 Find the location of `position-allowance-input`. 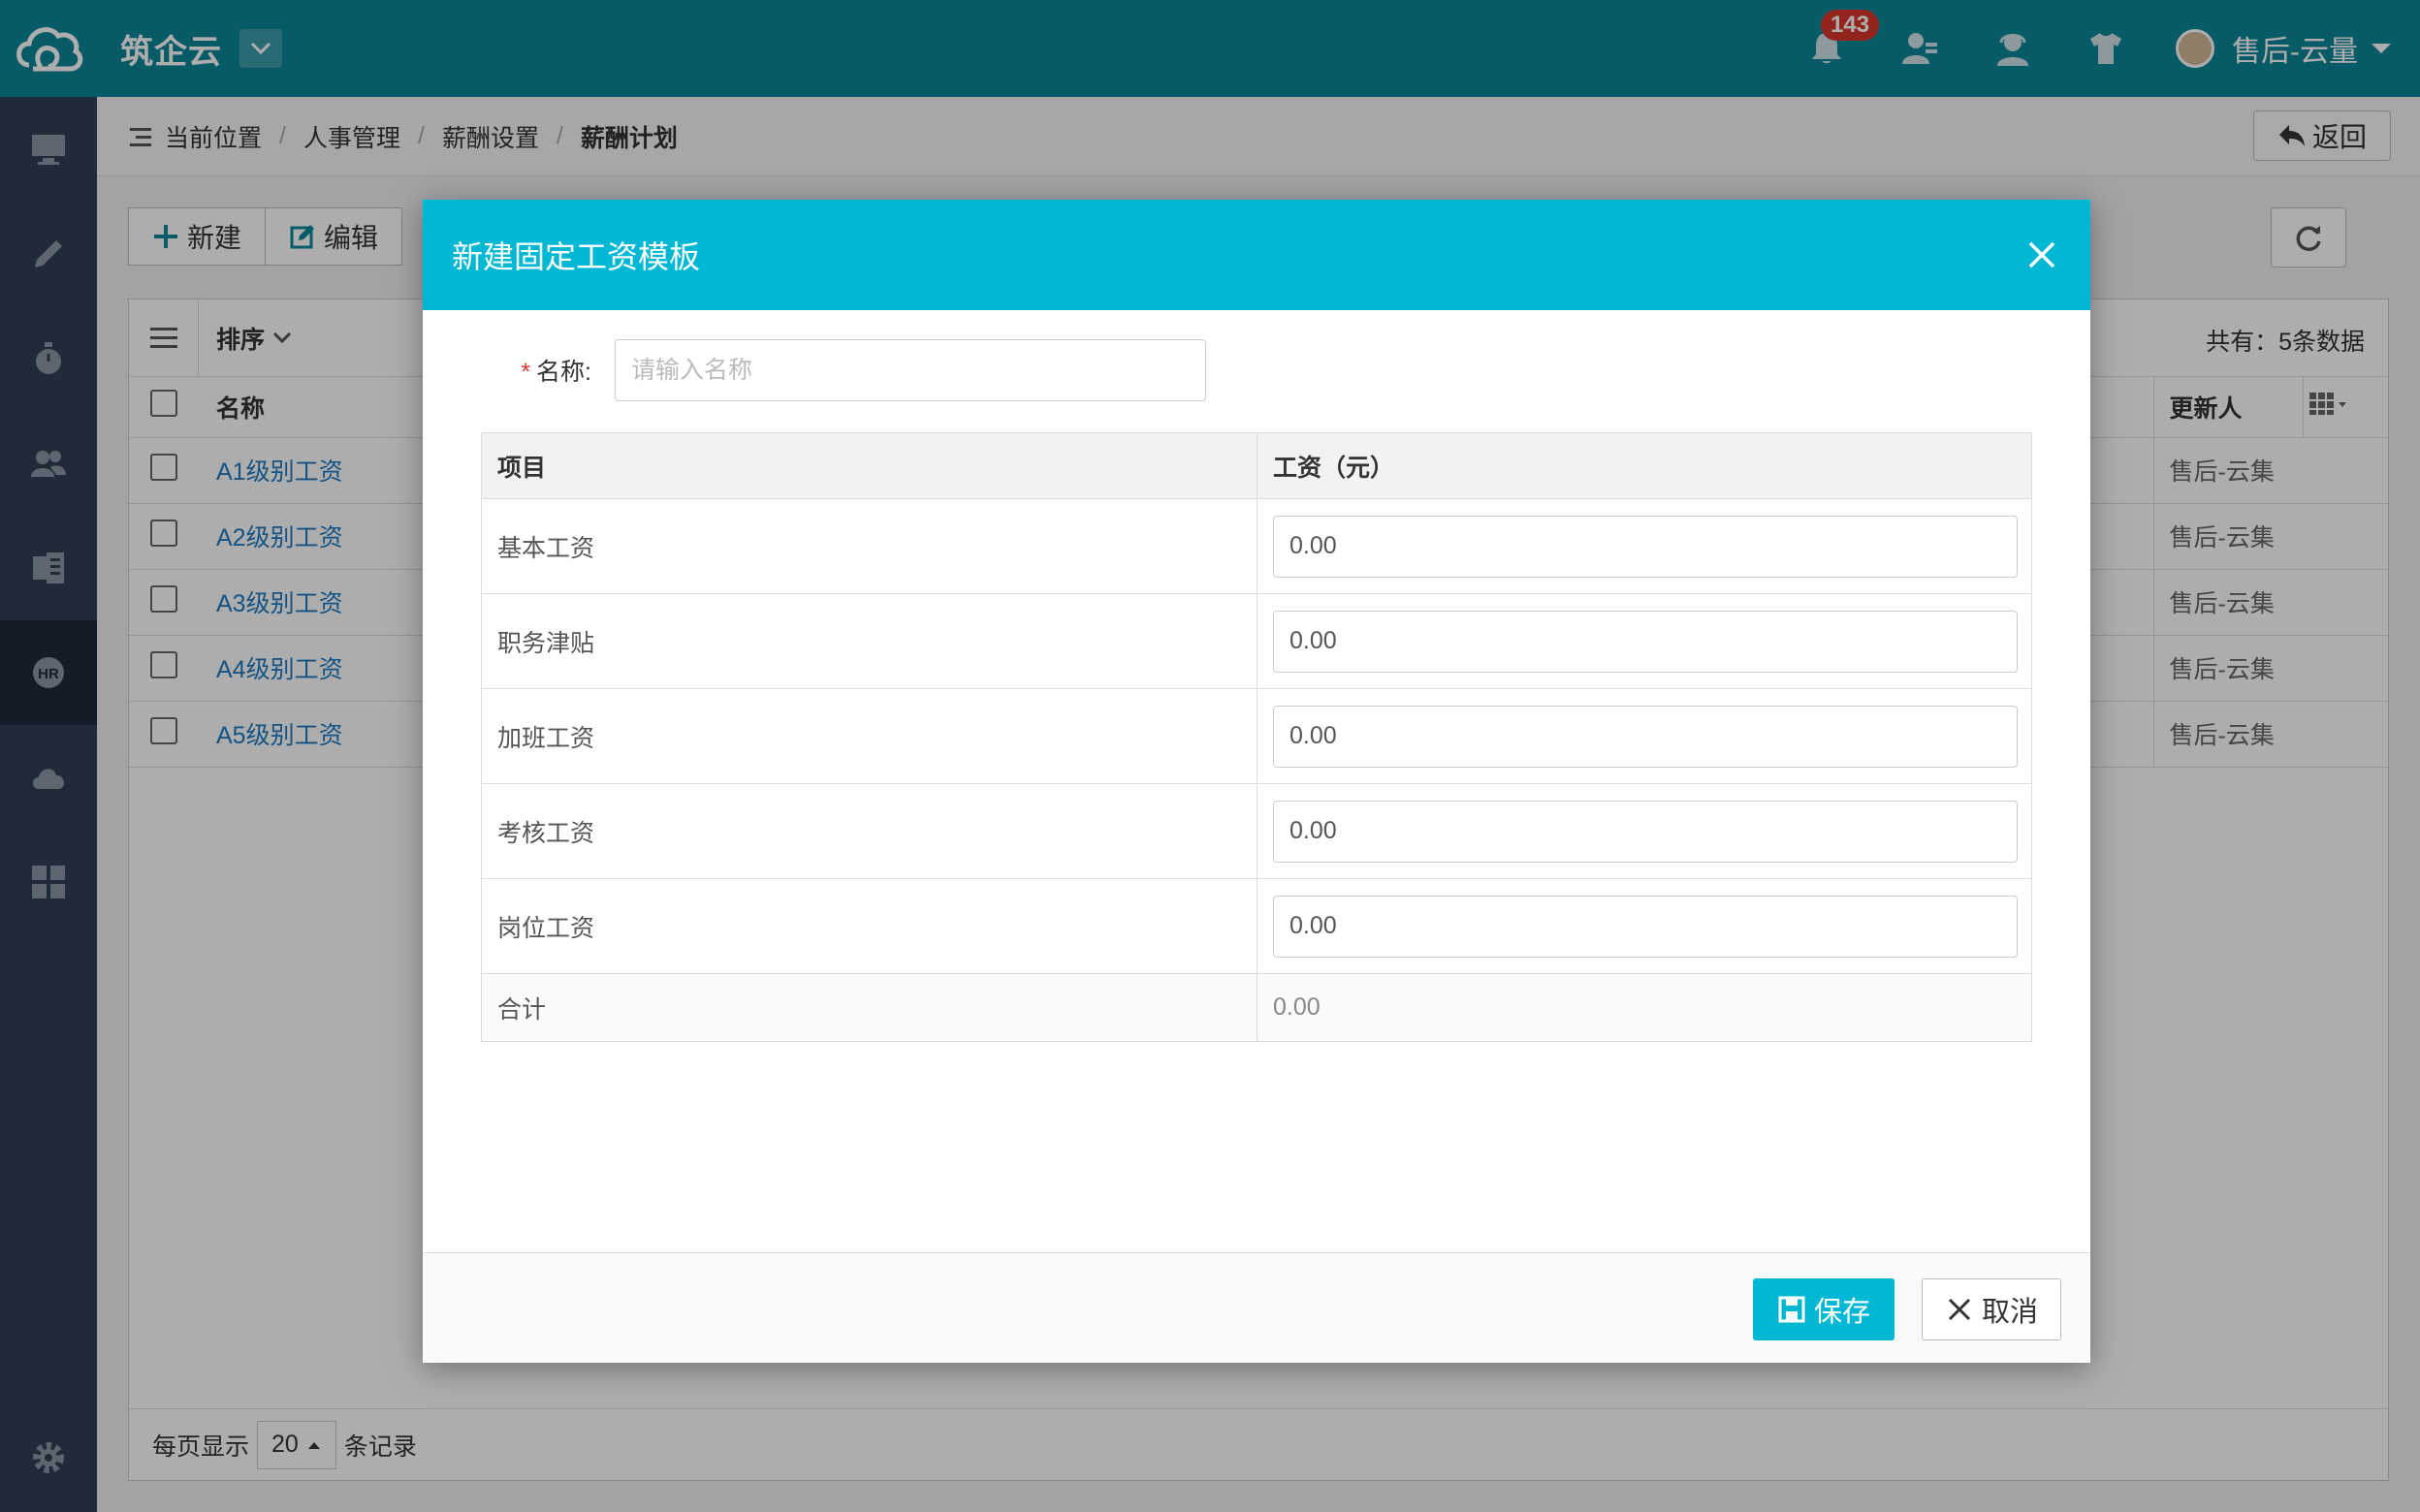

position-allowance-input is located at coordinates (1645, 641).